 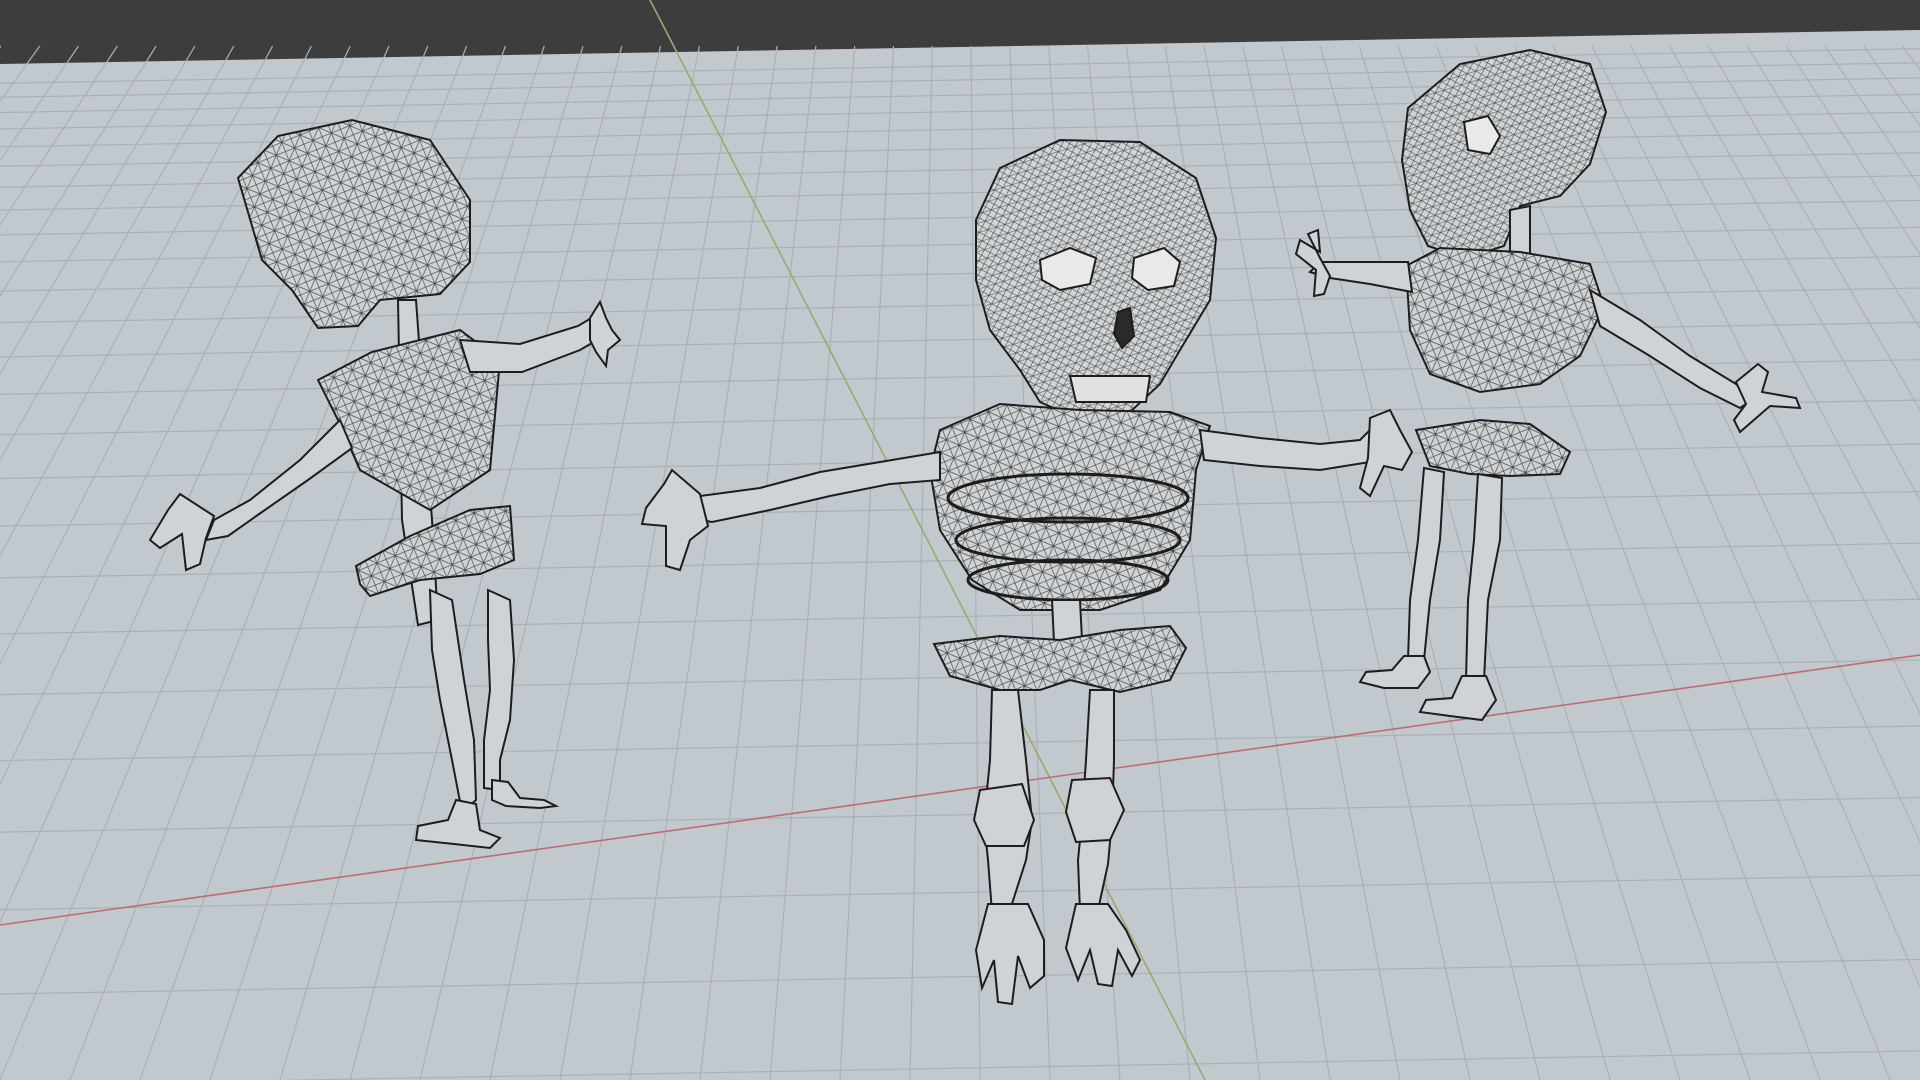 I want to click on teeth, so click(x=1110, y=389).